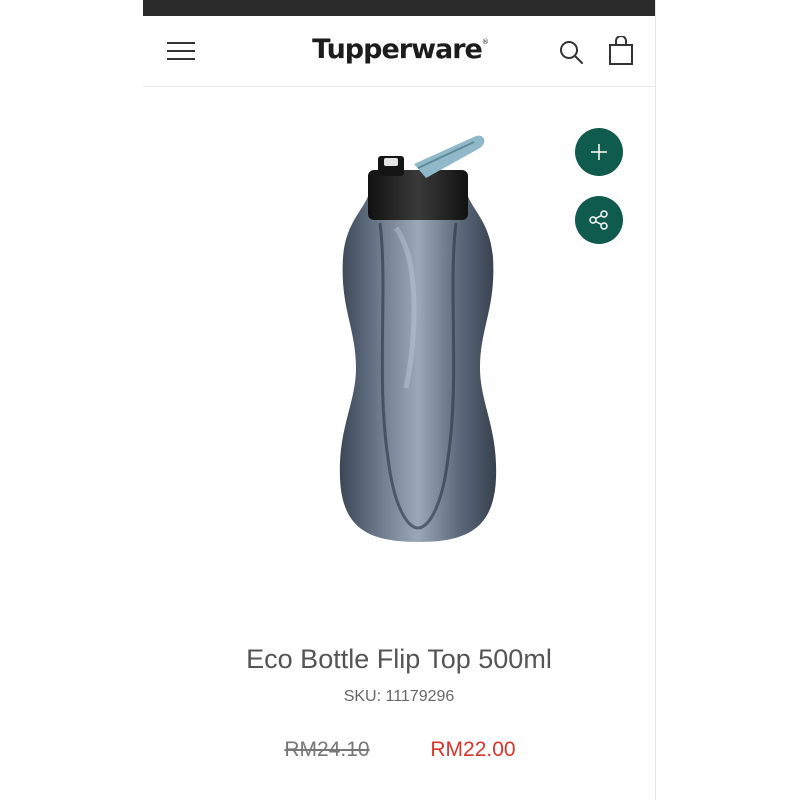 The height and width of the screenshot is (800, 800). I want to click on top-status-strip, so click(399, 8).